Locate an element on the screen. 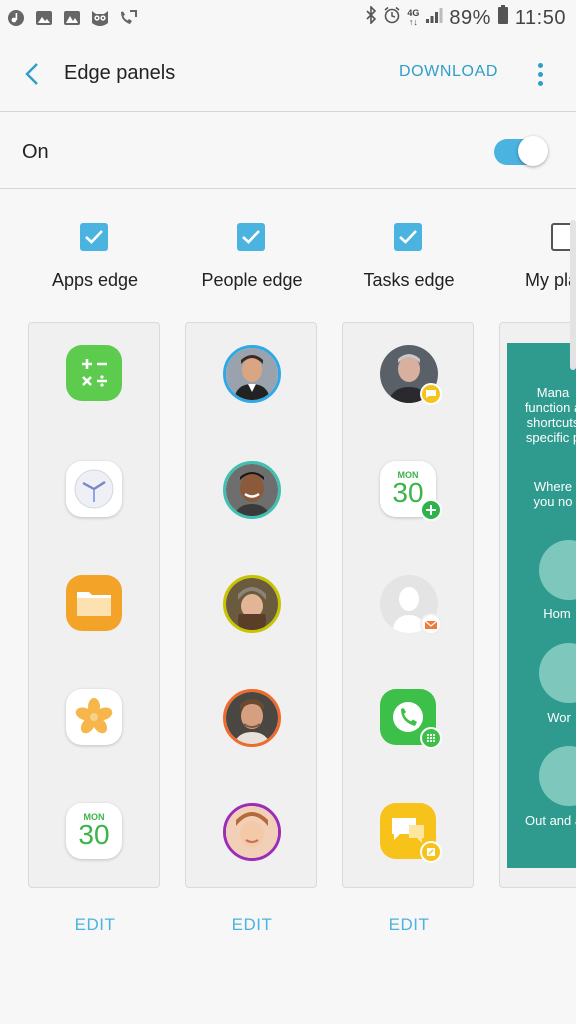  people-edge-checkbox is located at coordinates (251, 237).